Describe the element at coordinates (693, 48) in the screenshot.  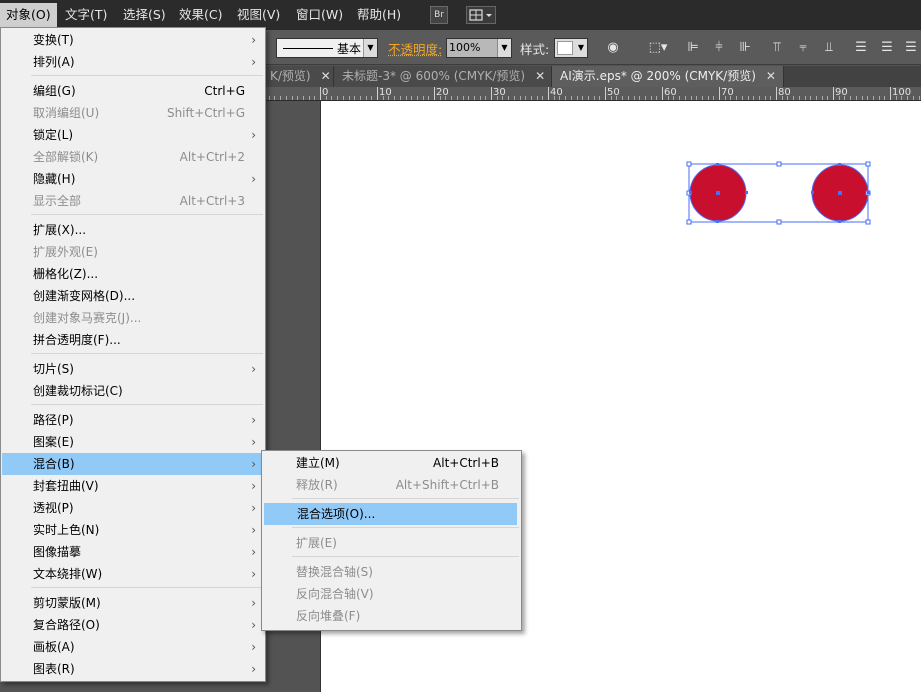
I see `align-left-icon: ⊫` at that location.